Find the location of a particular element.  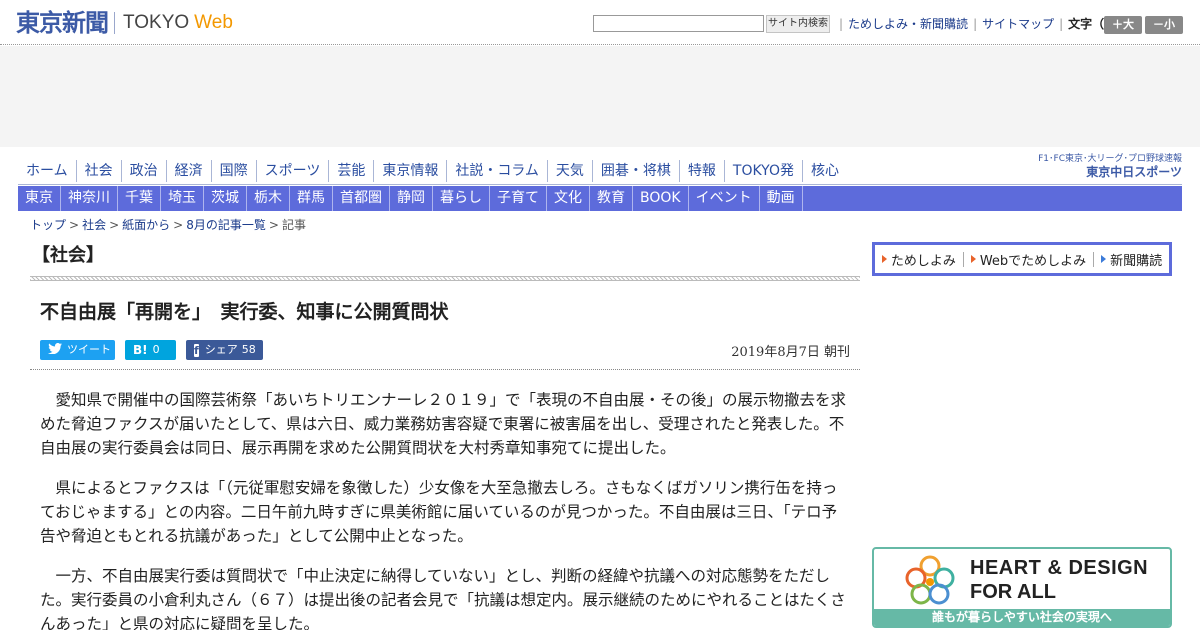

nav-weather: 天気 is located at coordinates (569, 171).